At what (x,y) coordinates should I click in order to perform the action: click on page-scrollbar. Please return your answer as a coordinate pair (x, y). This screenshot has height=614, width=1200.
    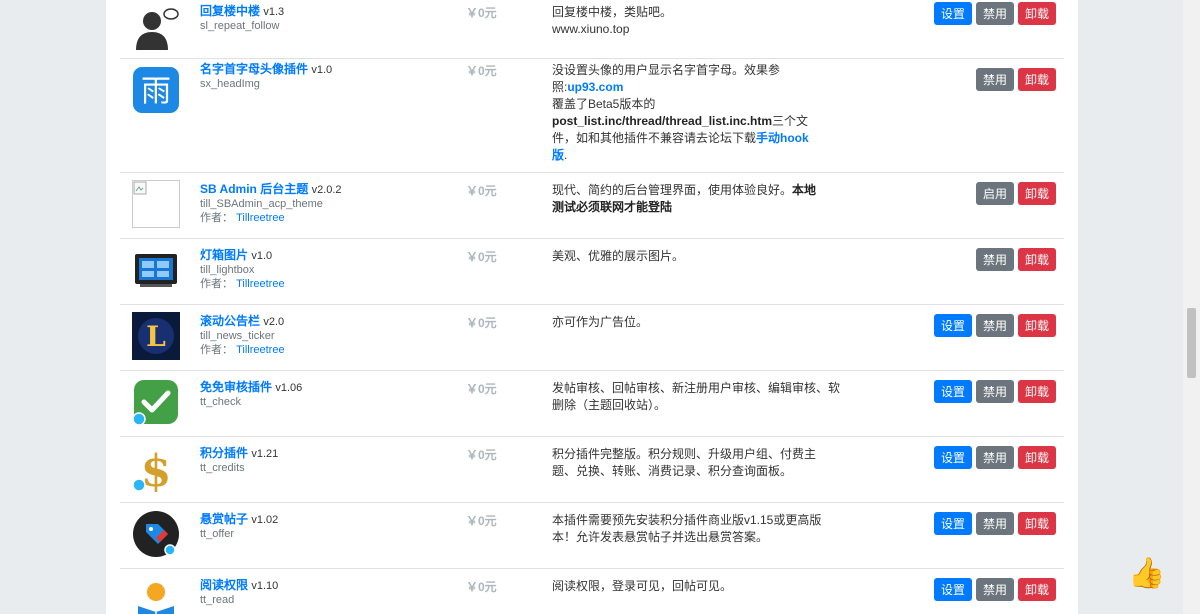
    Looking at the image, I should click on (1191, 307).